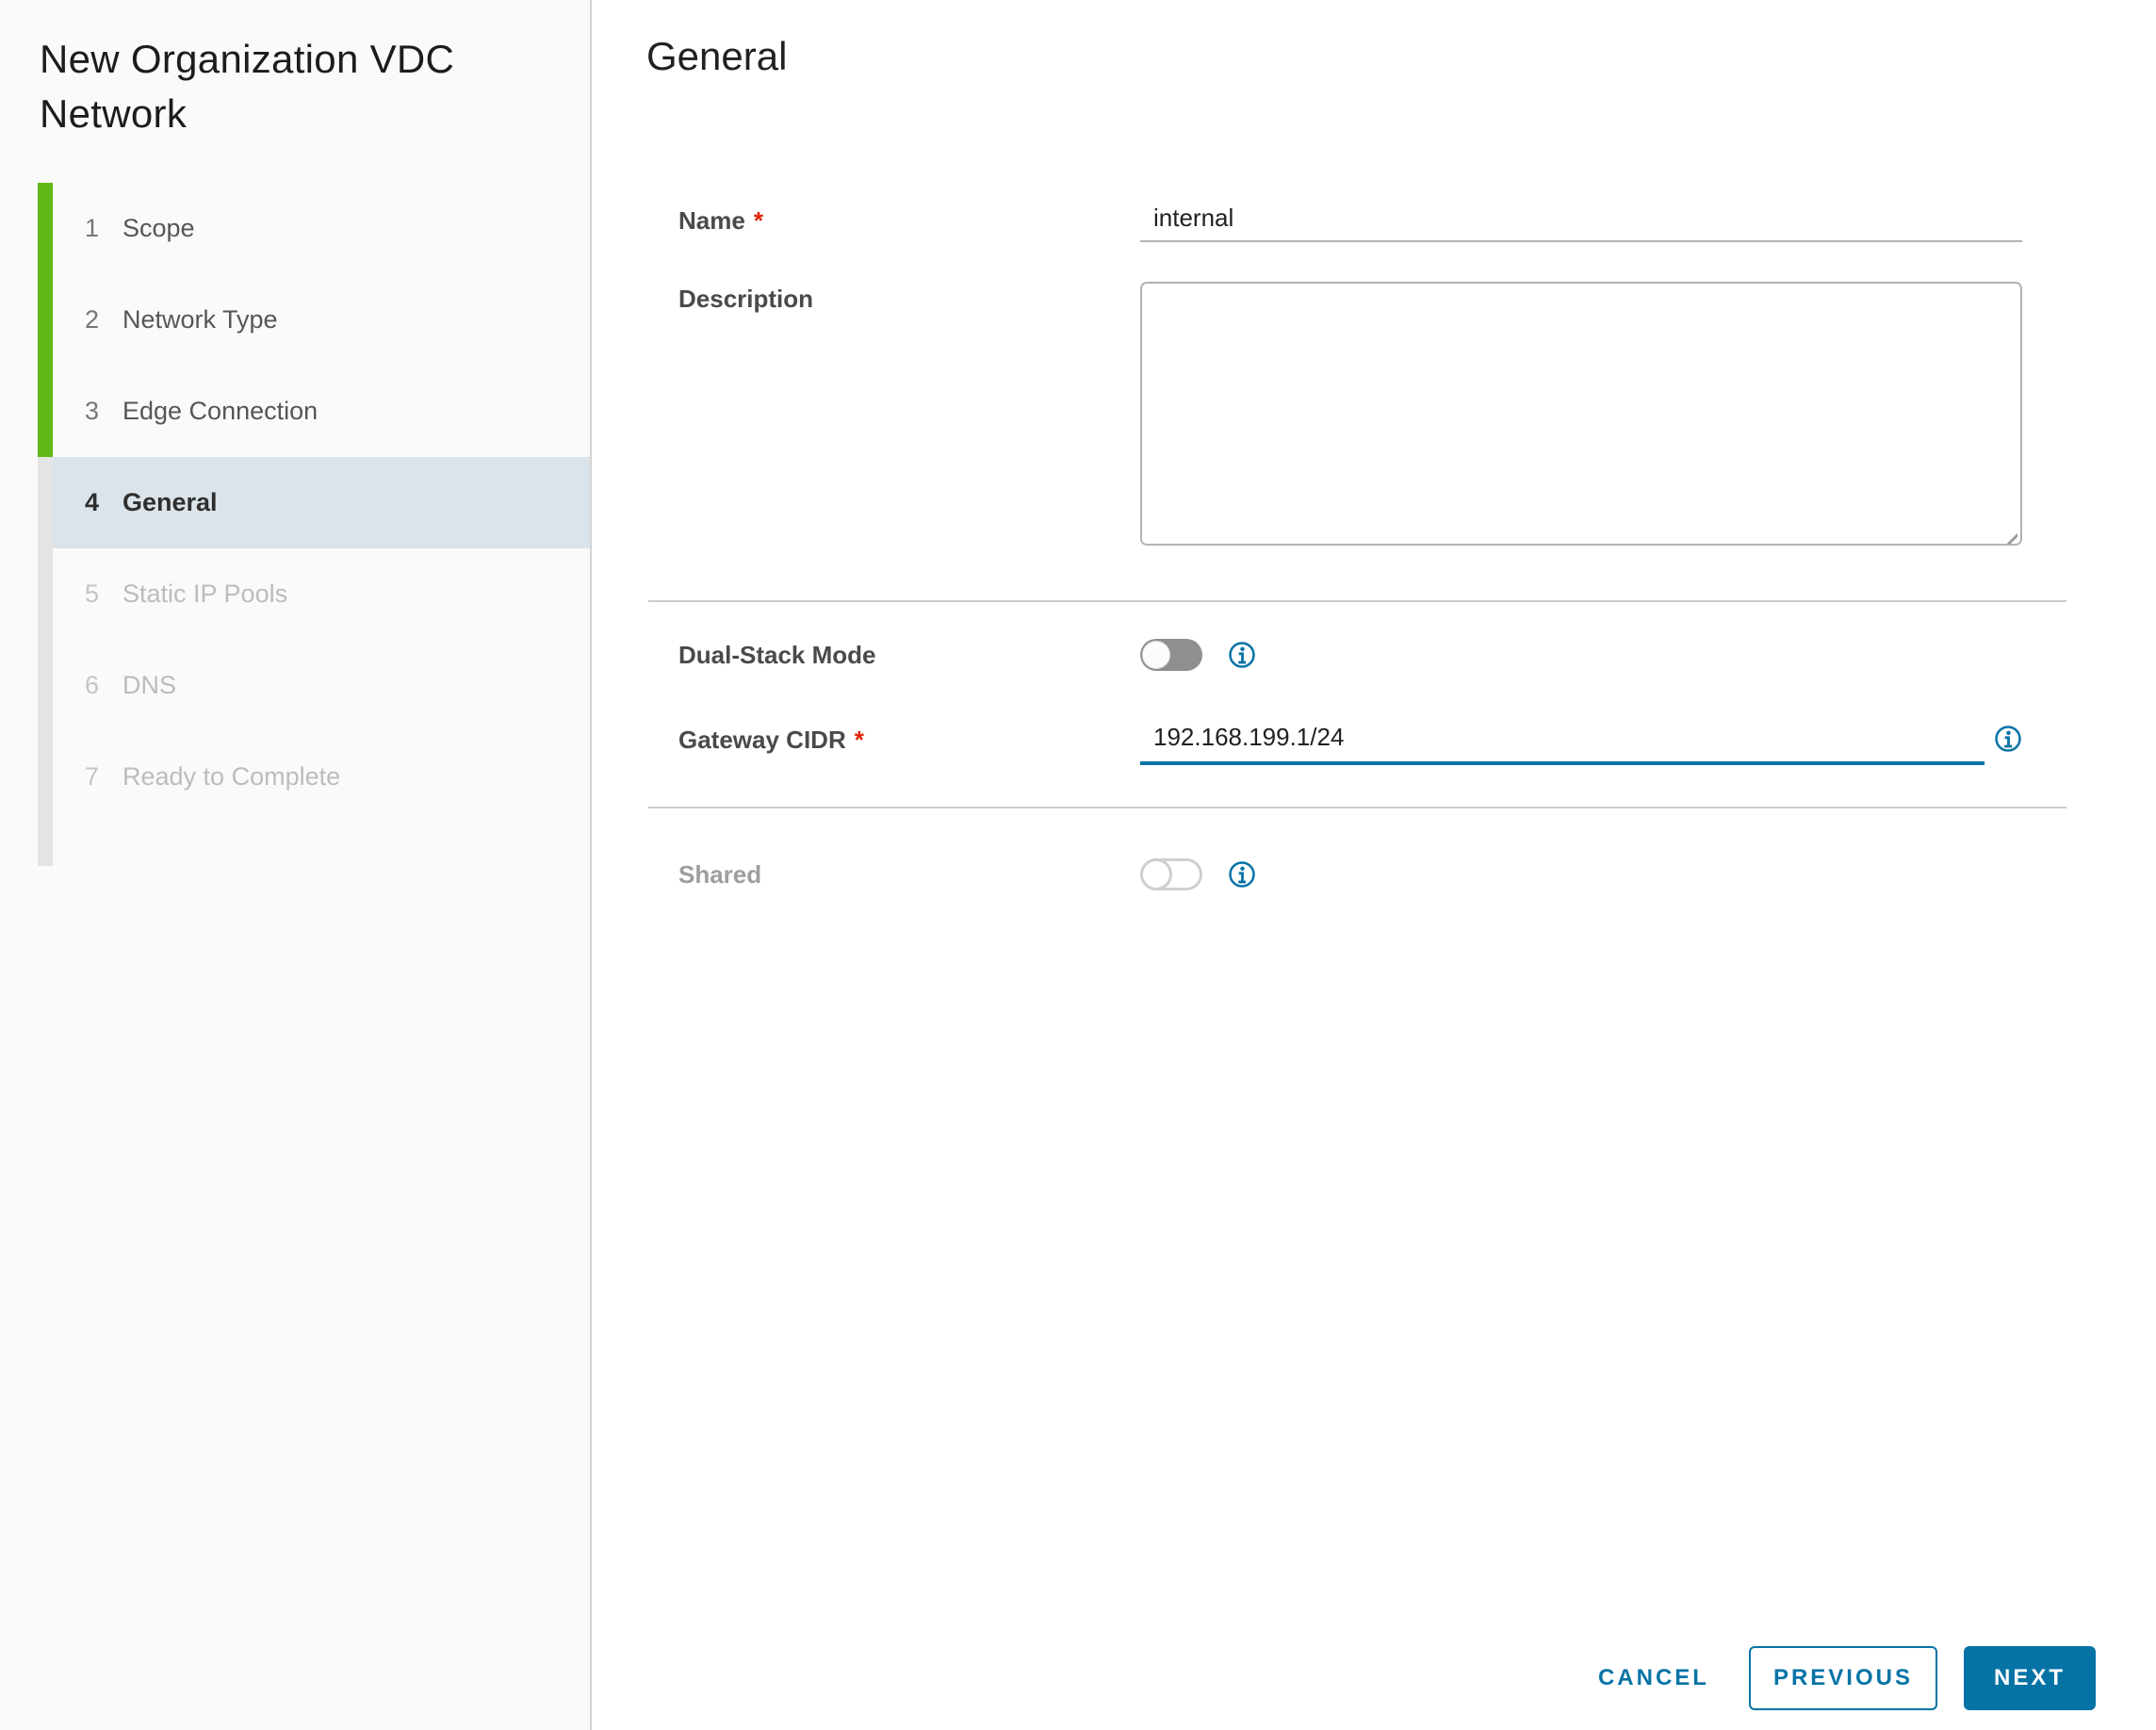 This screenshot has height=1730, width=2156. What do you see at coordinates (777, 655) in the screenshot?
I see `dual-stack-label: Dual-Stack Mode` at bounding box center [777, 655].